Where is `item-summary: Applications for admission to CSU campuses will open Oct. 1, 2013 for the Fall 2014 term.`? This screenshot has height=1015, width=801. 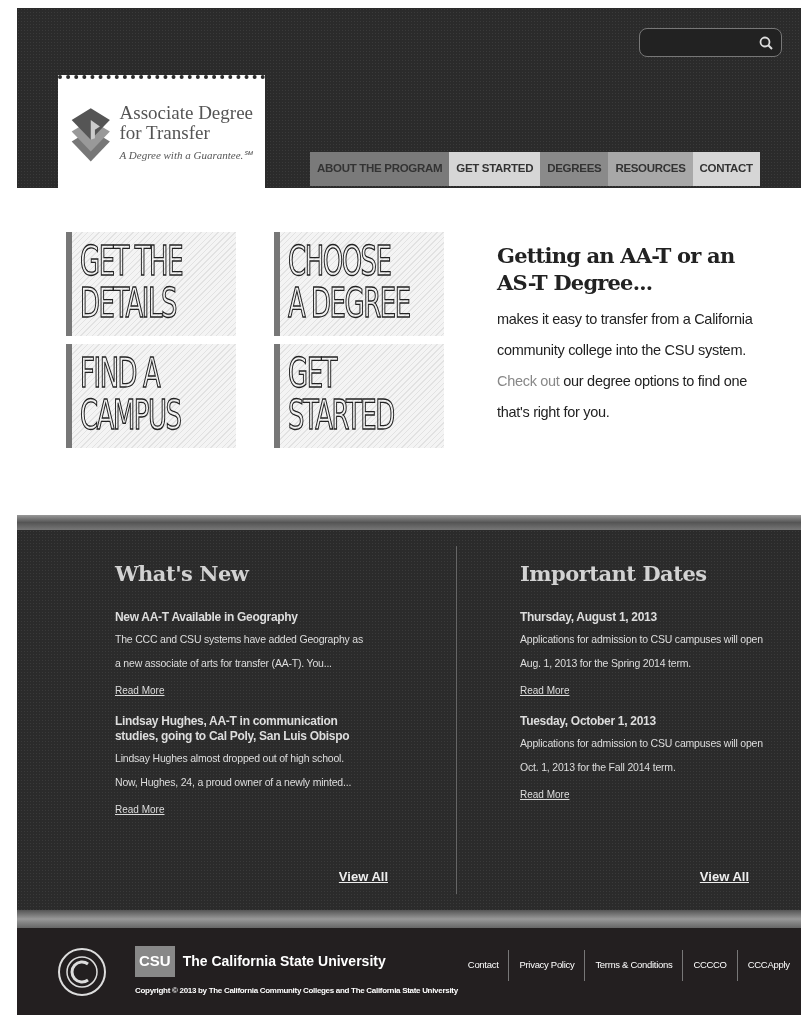
item-summary: Applications for admission to CSU campuses will open Oct. 1, 2013 for the Fall 2014 term. is located at coordinates (642, 755).